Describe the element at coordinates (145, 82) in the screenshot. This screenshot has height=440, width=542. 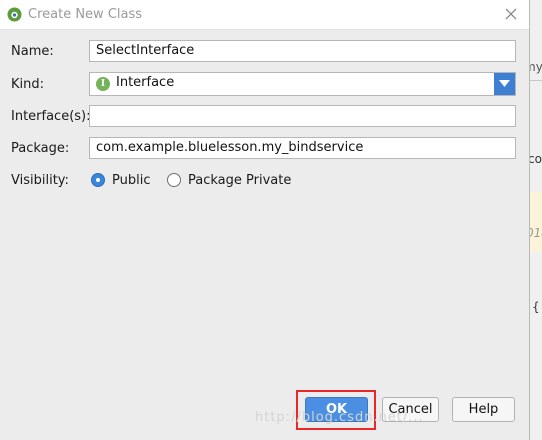
I see `kind-value: Interface` at that location.